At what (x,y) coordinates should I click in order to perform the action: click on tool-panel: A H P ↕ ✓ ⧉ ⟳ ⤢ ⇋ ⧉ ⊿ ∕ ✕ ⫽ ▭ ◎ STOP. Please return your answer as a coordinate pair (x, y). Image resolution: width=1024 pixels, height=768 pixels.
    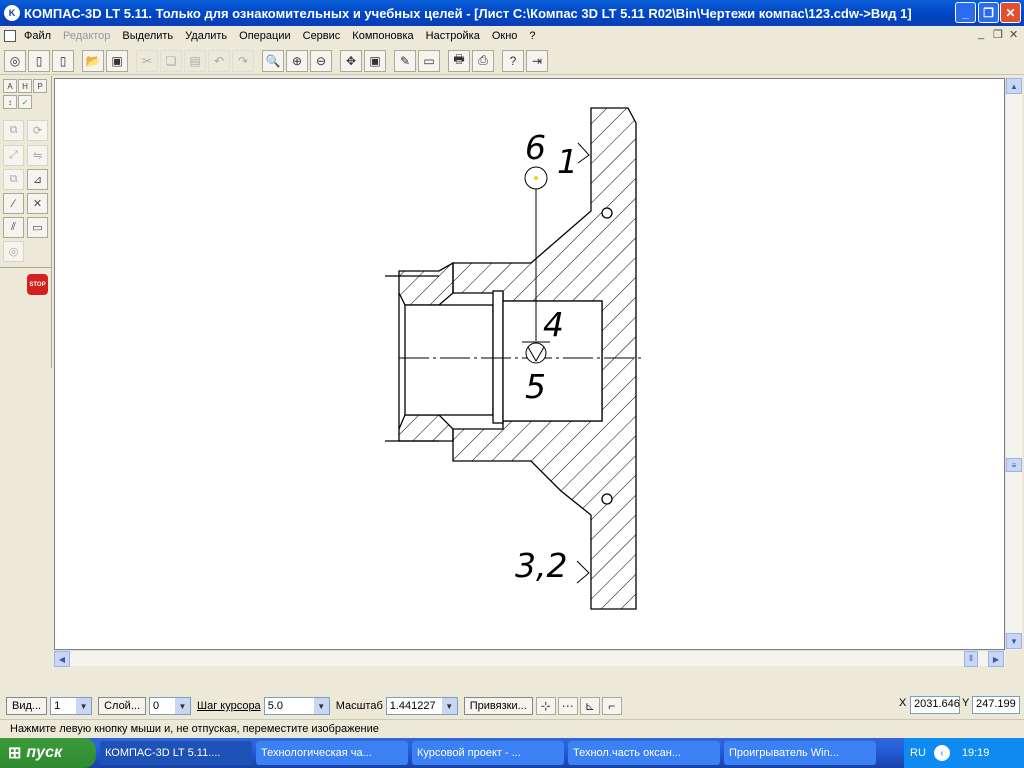
    Looking at the image, I should click on (26, 222).